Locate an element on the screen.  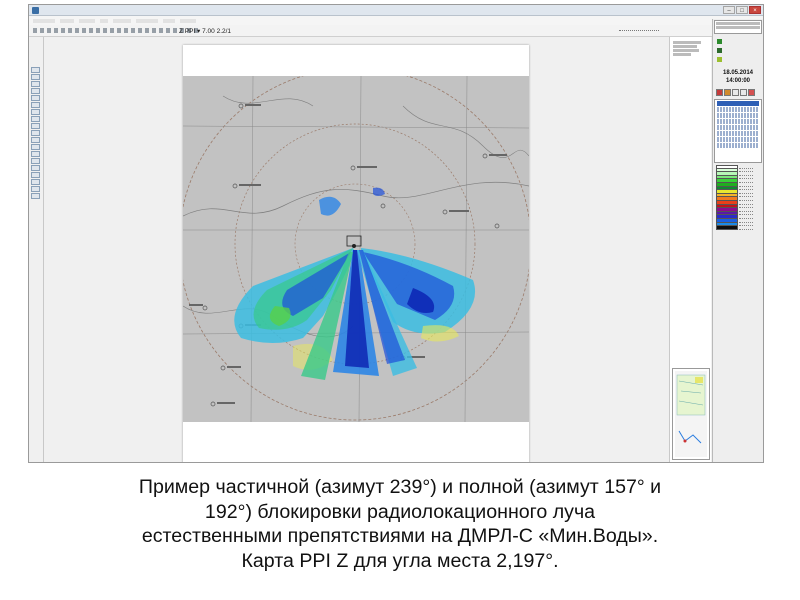
window-controls: – □ × is located at coordinates (742, 10).